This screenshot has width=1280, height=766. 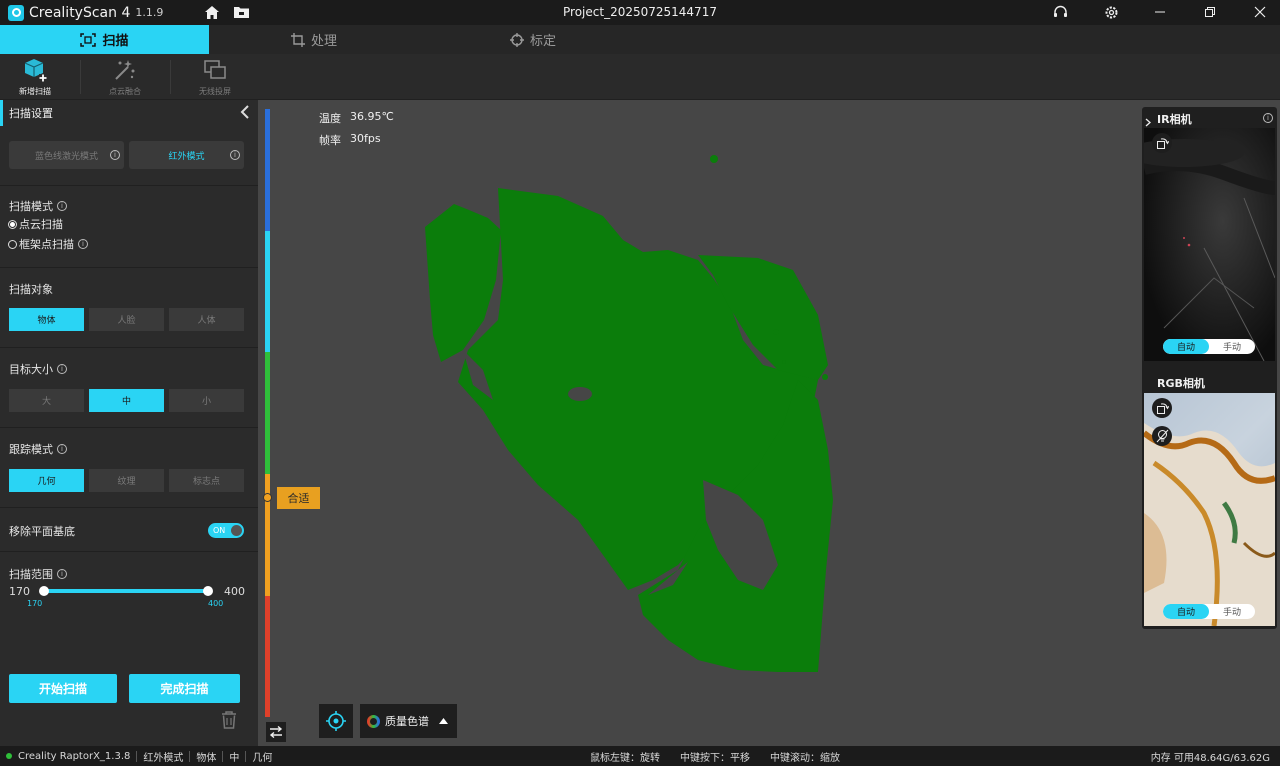 What do you see at coordinates (206, 400) in the screenshot?
I see `size-option-small: 小` at bounding box center [206, 400].